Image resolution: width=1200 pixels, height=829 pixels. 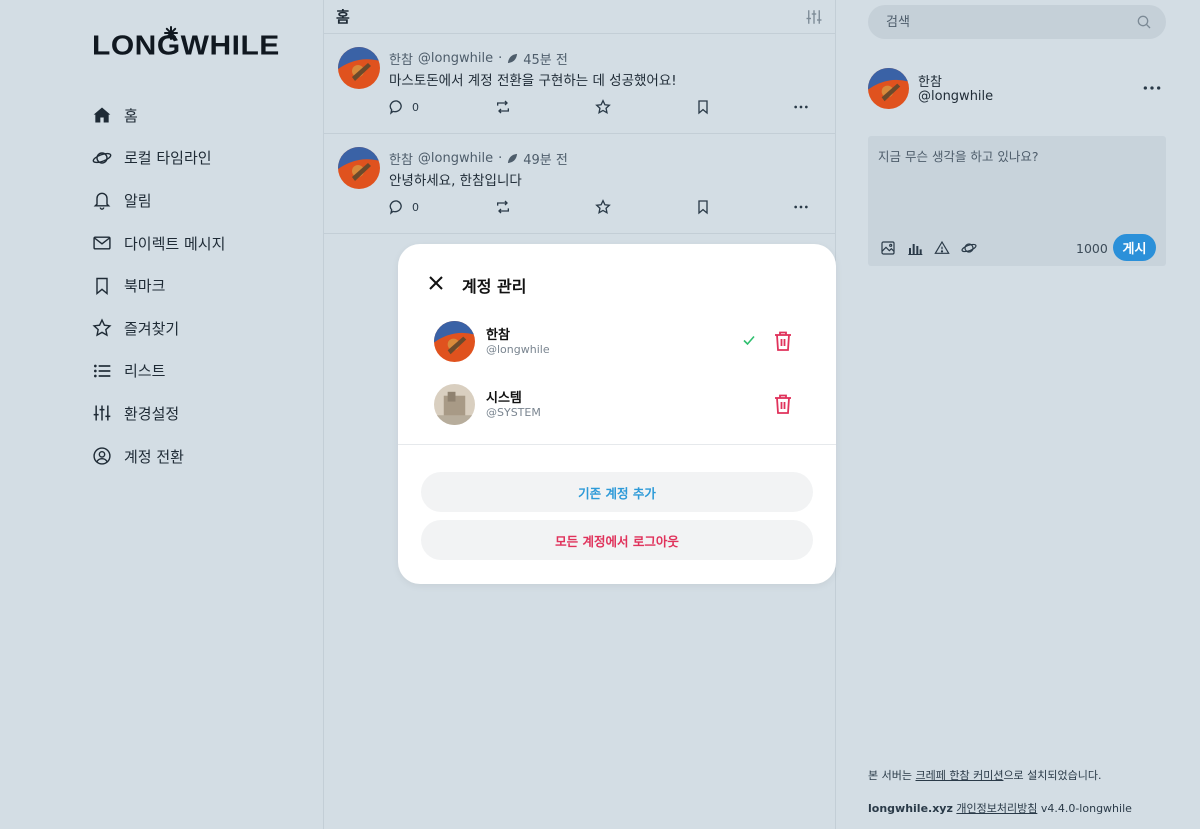 I want to click on server-info-prefix: 본 서버는, so click(x=892, y=775).